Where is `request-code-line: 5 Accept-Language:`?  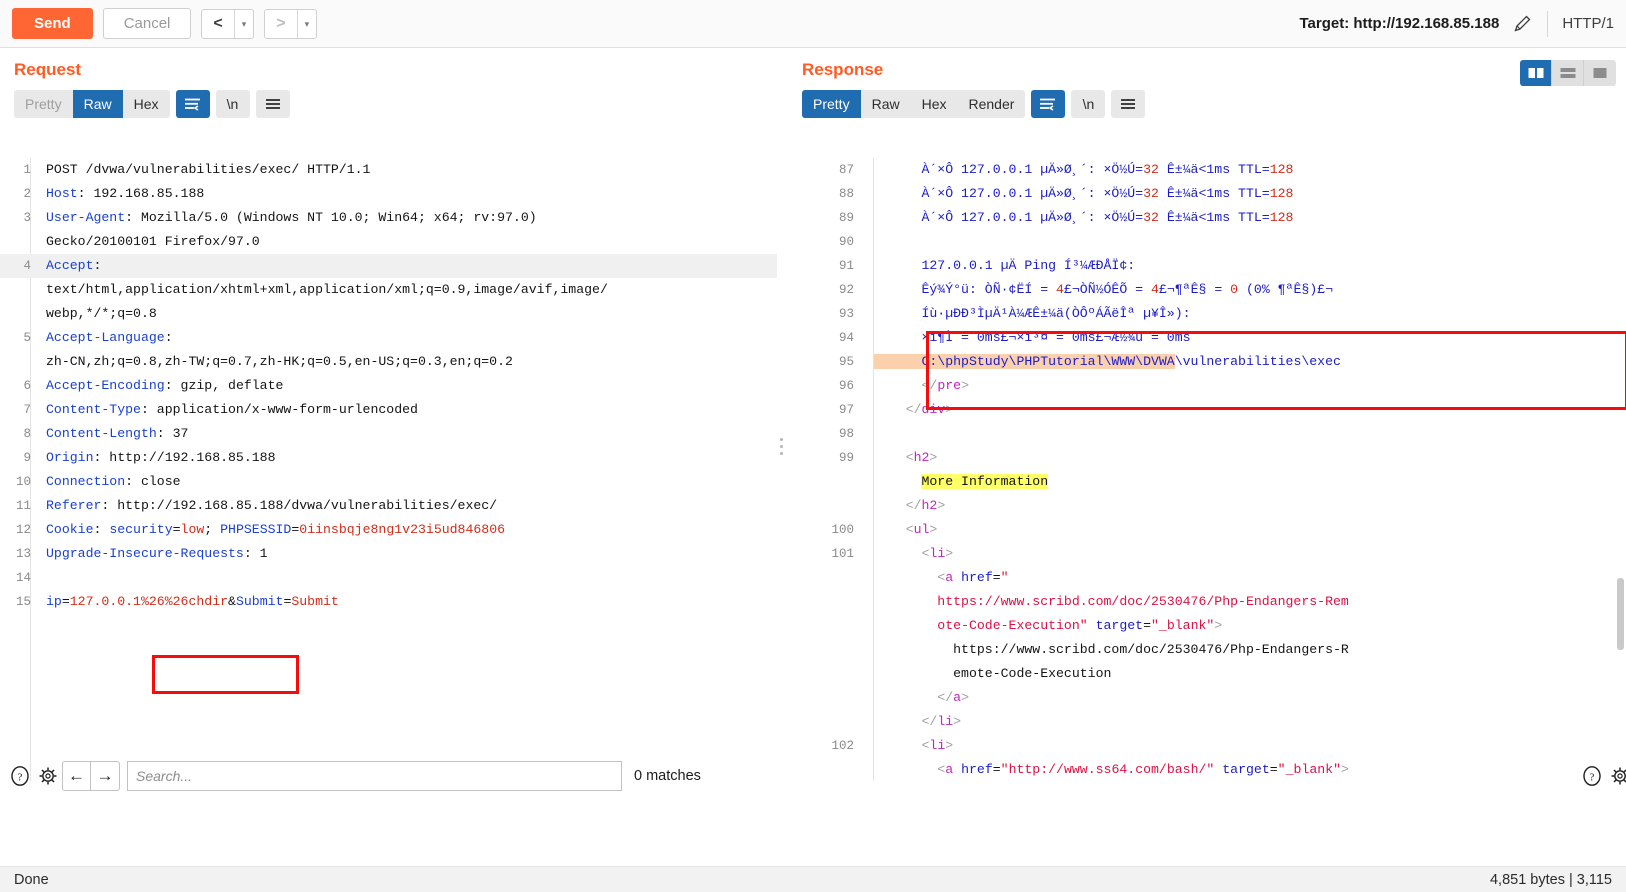
request-code-line: 5 Accept-Language: is located at coordinates (388, 338).